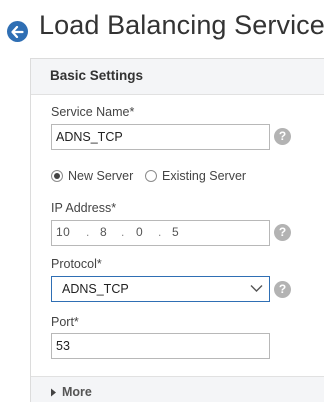  Describe the element at coordinates (139, 232) in the screenshot. I see `ip-octet-3: 0` at that location.